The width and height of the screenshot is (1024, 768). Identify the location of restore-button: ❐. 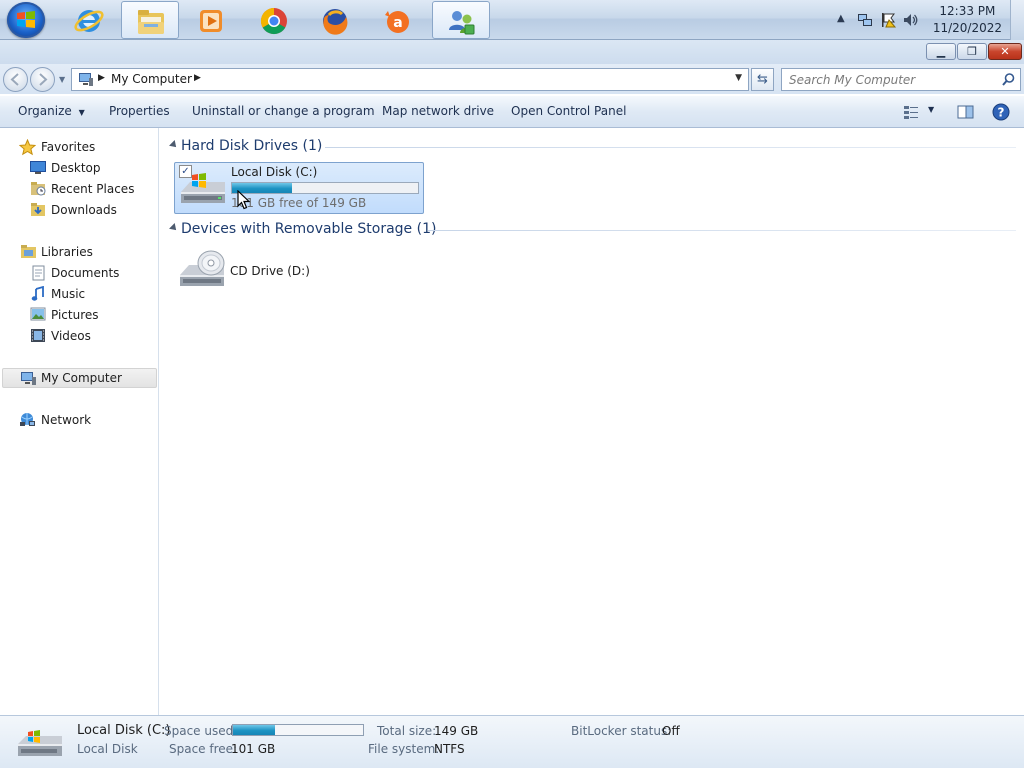
(972, 51).